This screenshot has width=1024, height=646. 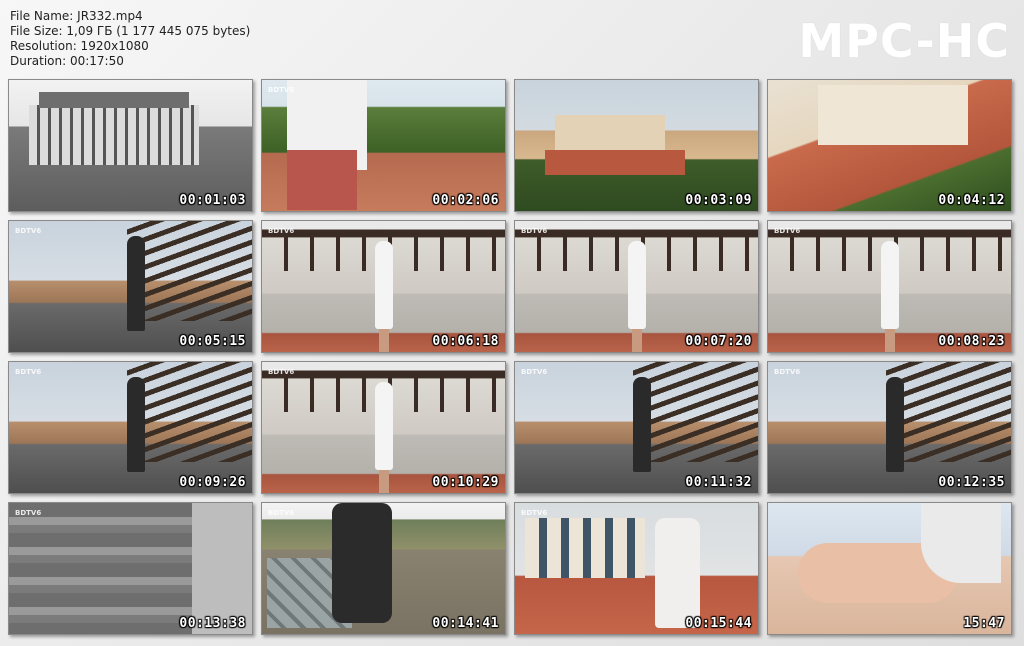 What do you see at coordinates (718, 623) in the screenshot?
I see `timestamp: 00:15:44` at bounding box center [718, 623].